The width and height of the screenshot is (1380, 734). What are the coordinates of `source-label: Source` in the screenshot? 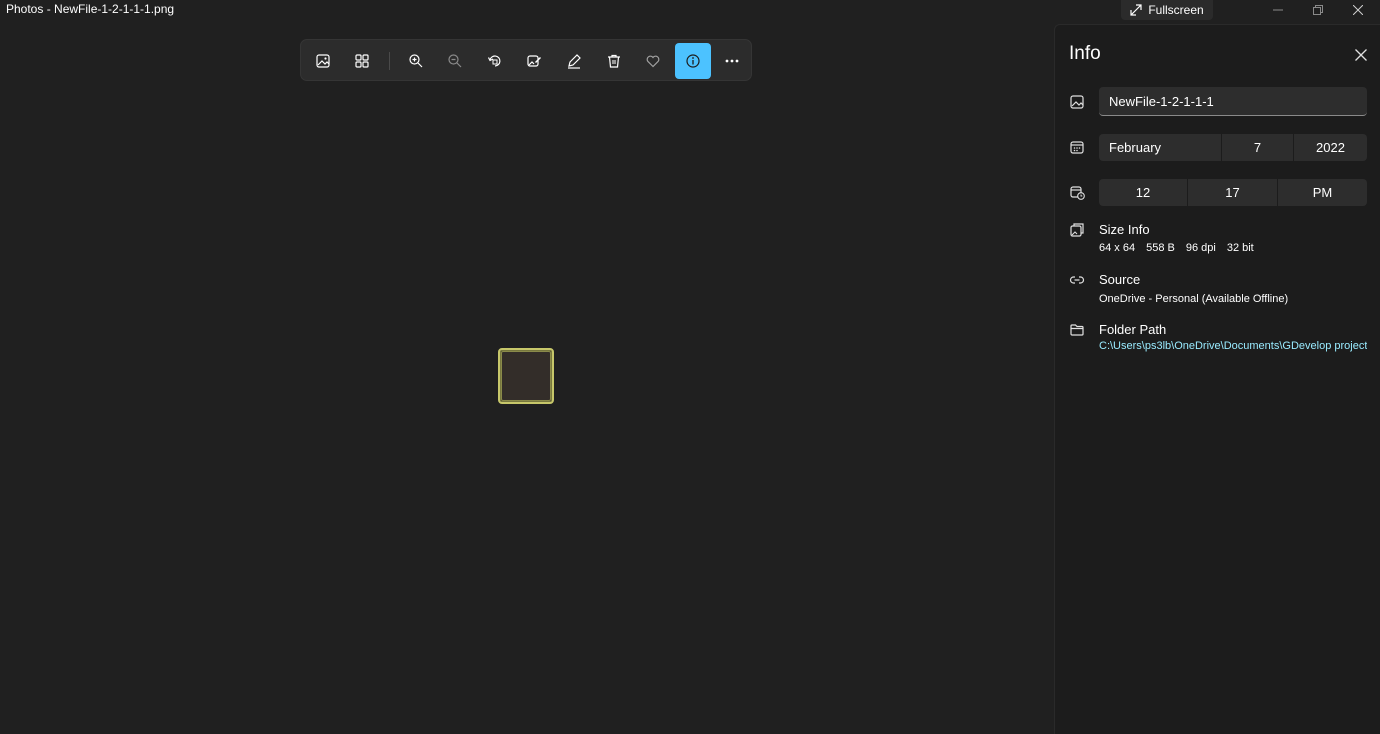 It's located at (1120, 279).